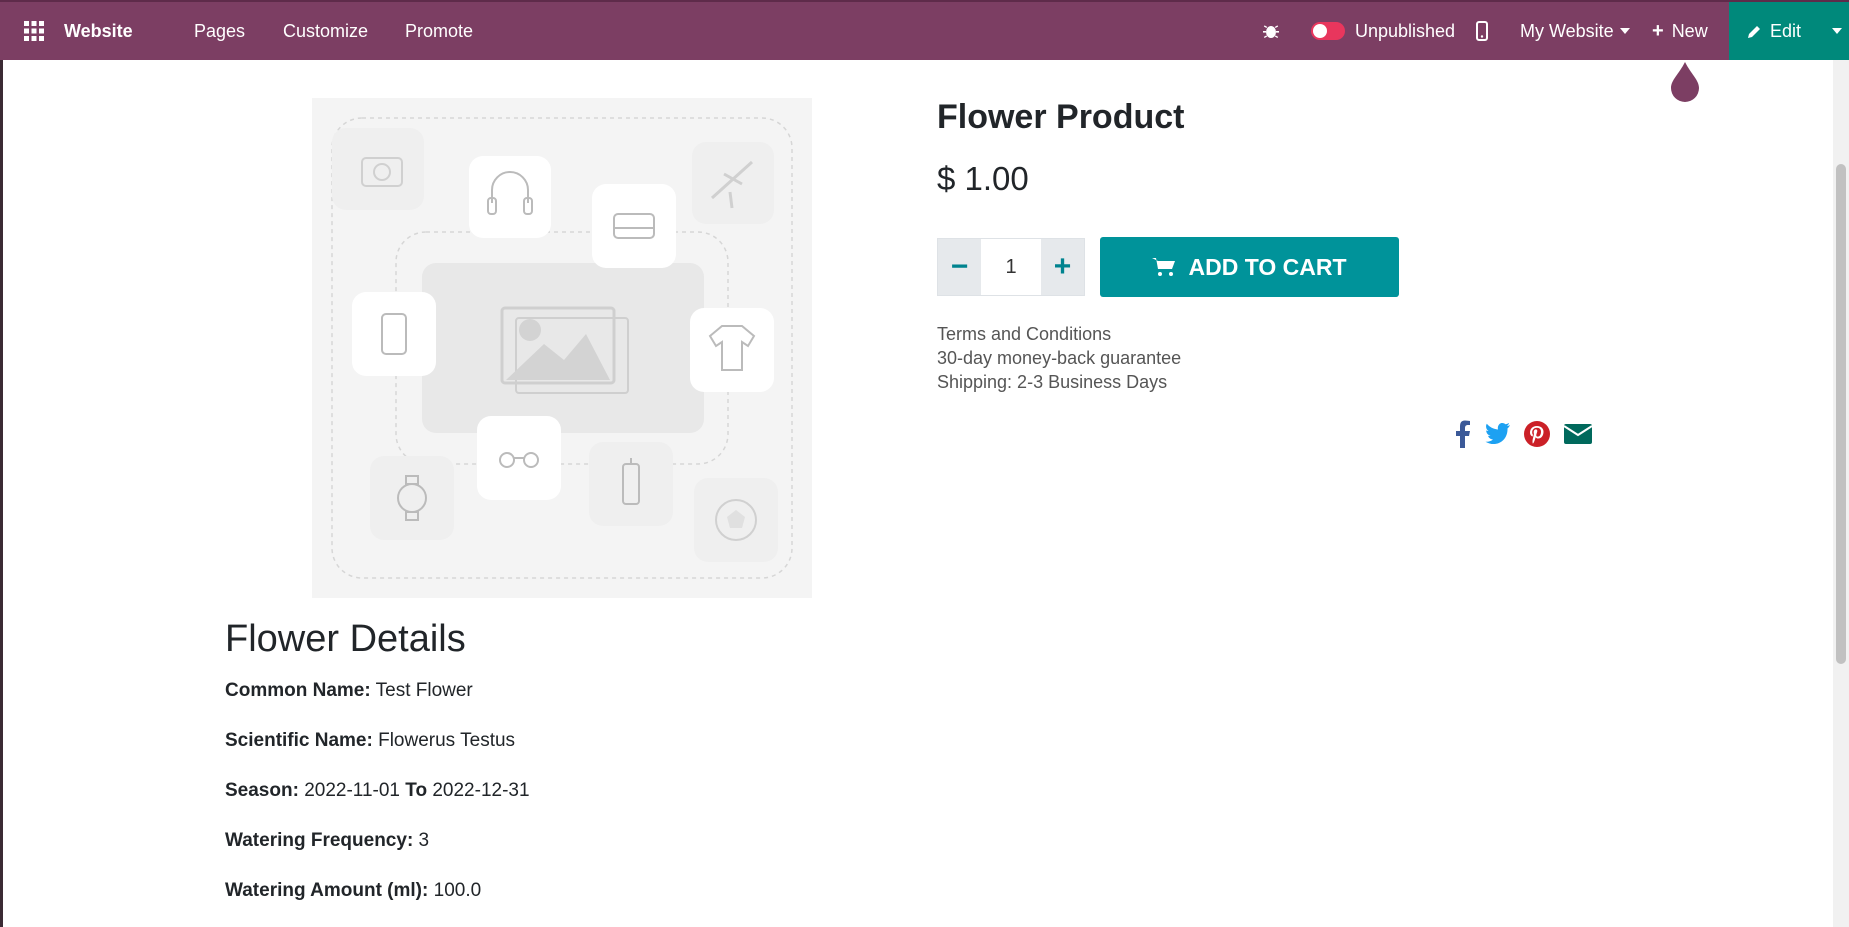  Describe the element at coordinates (439, 31) in the screenshot. I see `nav-promote: Promote` at that location.